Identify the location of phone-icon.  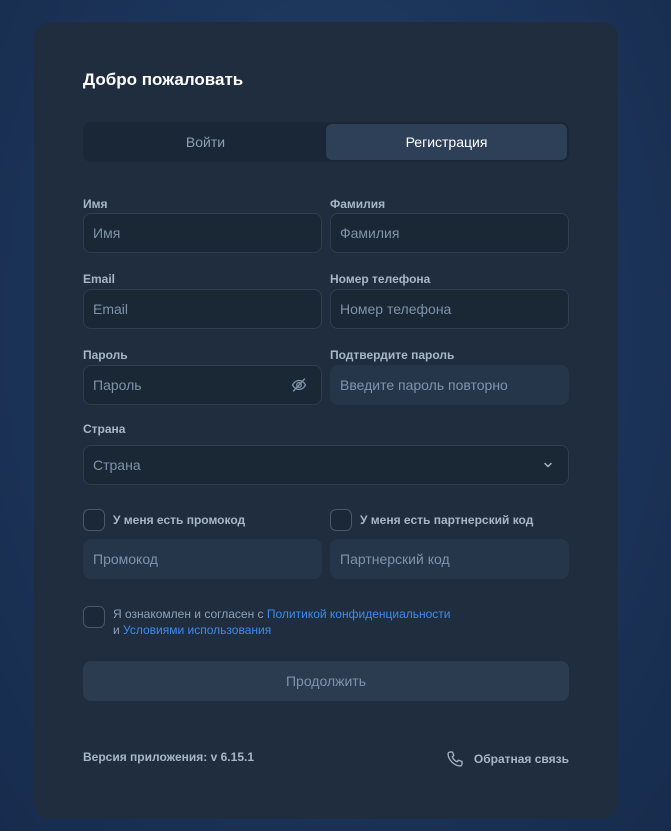
(455, 759).